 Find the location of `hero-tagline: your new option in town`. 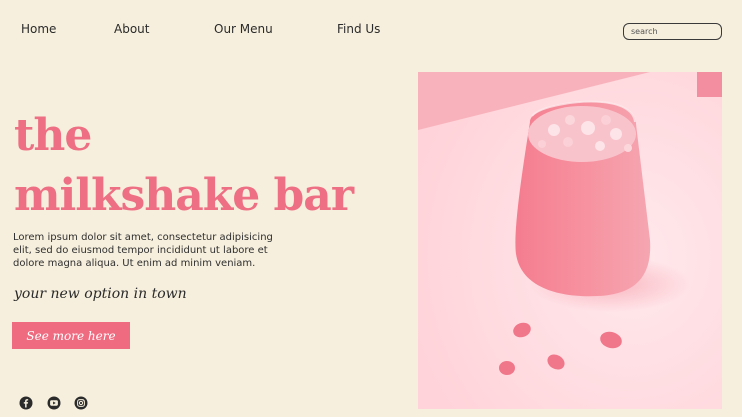

hero-tagline: your new option in town is located at coordinates (100, 294).